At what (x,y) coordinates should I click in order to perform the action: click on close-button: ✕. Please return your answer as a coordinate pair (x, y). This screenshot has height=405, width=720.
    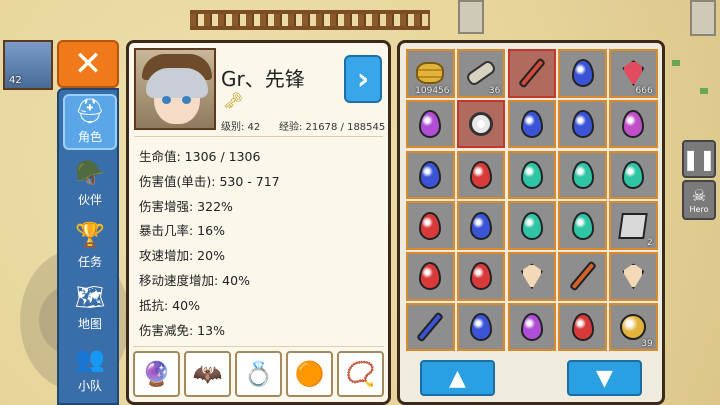
    Looking at the image, I should click on (88, 64).